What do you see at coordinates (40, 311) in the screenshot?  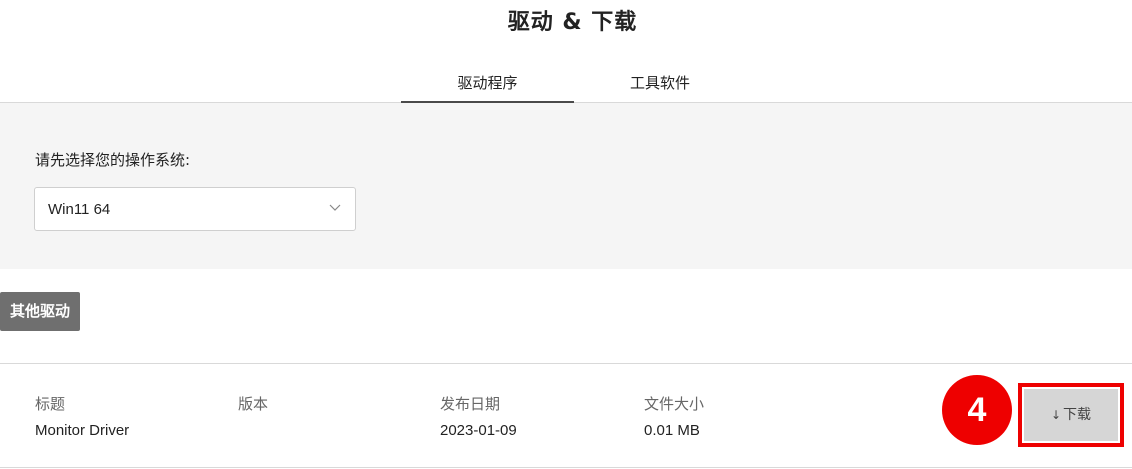 I see `other-drivers-button: 其他驱动` at bounding box center [40, 311].